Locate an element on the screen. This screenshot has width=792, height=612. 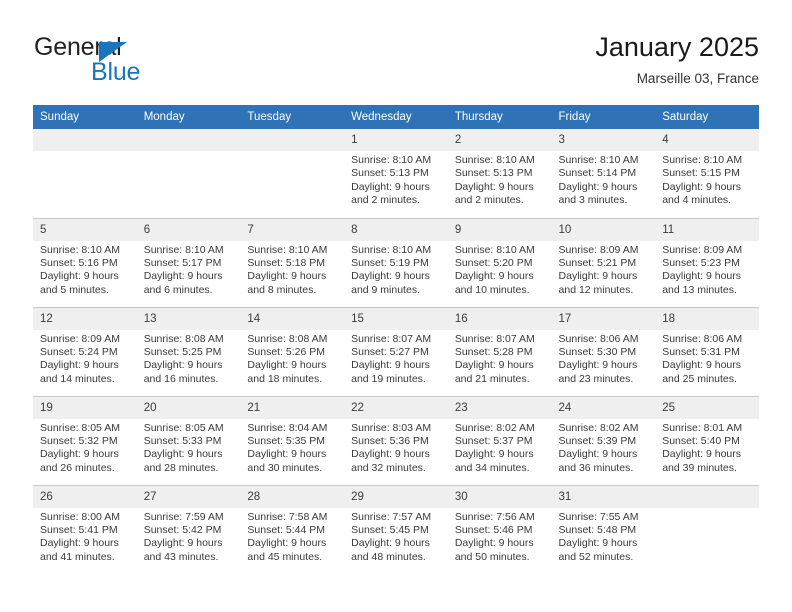
daylight-text-line2: and 43 minutes. is located at coordinates (181, 556).